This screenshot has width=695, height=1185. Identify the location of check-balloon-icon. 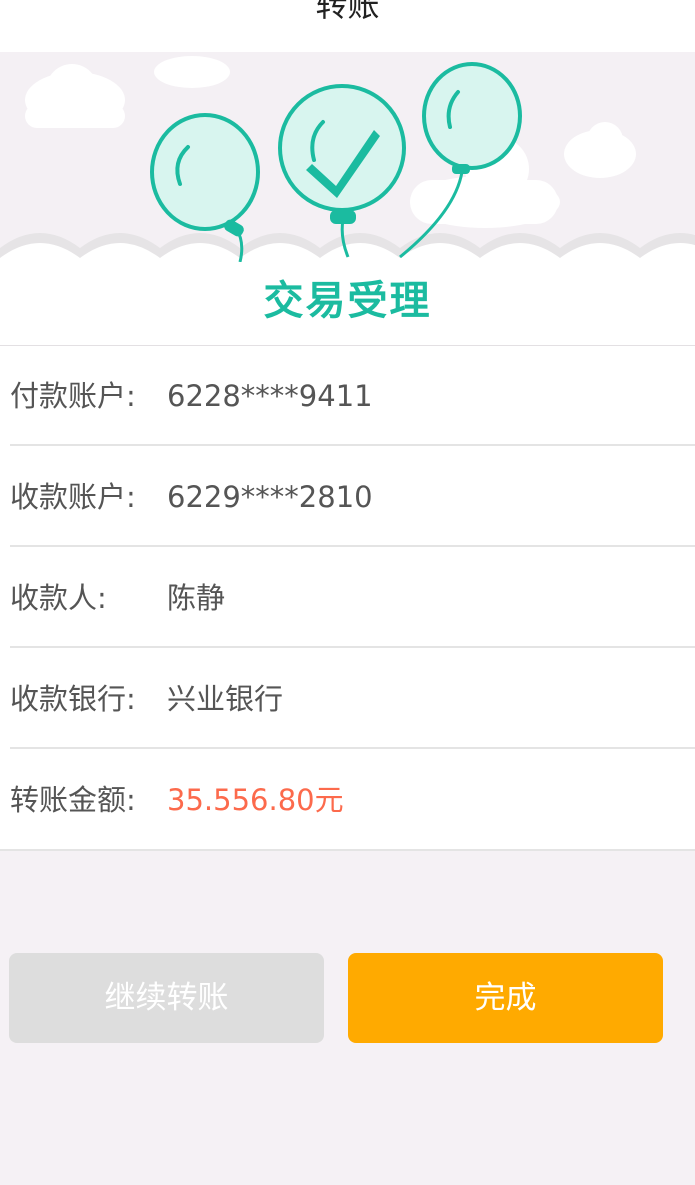
(342, 154).